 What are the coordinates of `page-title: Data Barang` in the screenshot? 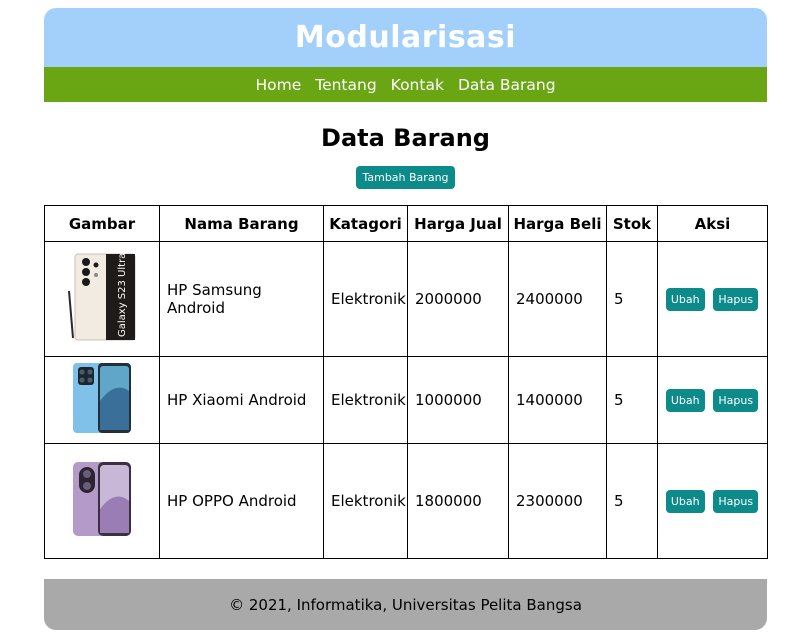 It's located at (405, 138).